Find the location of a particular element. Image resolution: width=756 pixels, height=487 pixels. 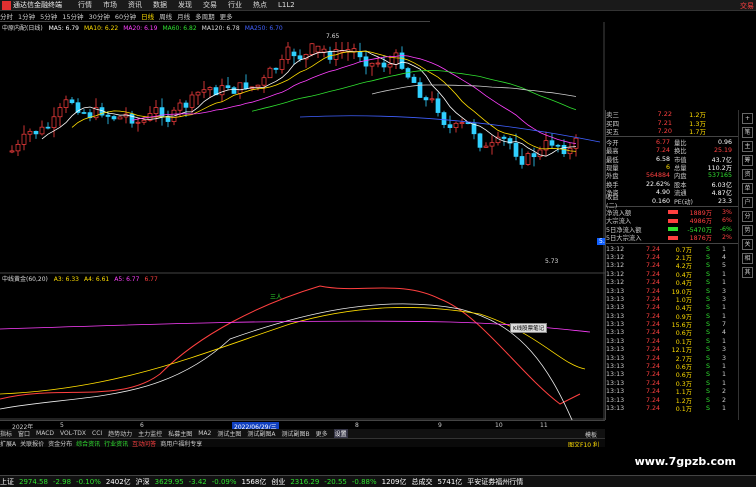

status-item-2: -2.98 is located at coordinates (62, 481).